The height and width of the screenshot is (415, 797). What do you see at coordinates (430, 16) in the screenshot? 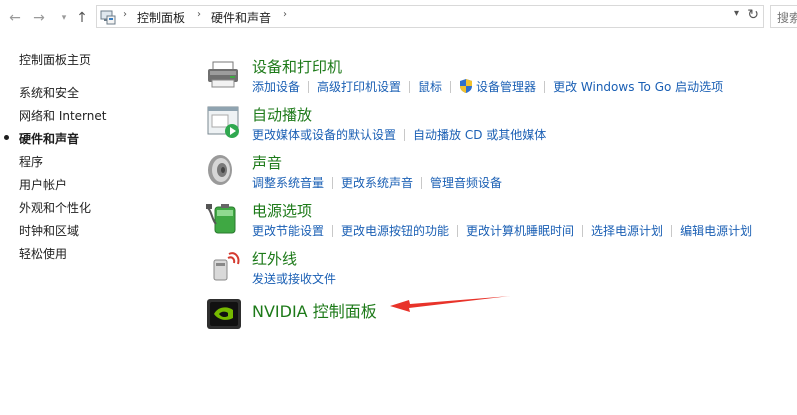
I see `address-bar: › 控制面板 › 硬件和声音 › ▾ ↻` at bounding box center [430, 16].